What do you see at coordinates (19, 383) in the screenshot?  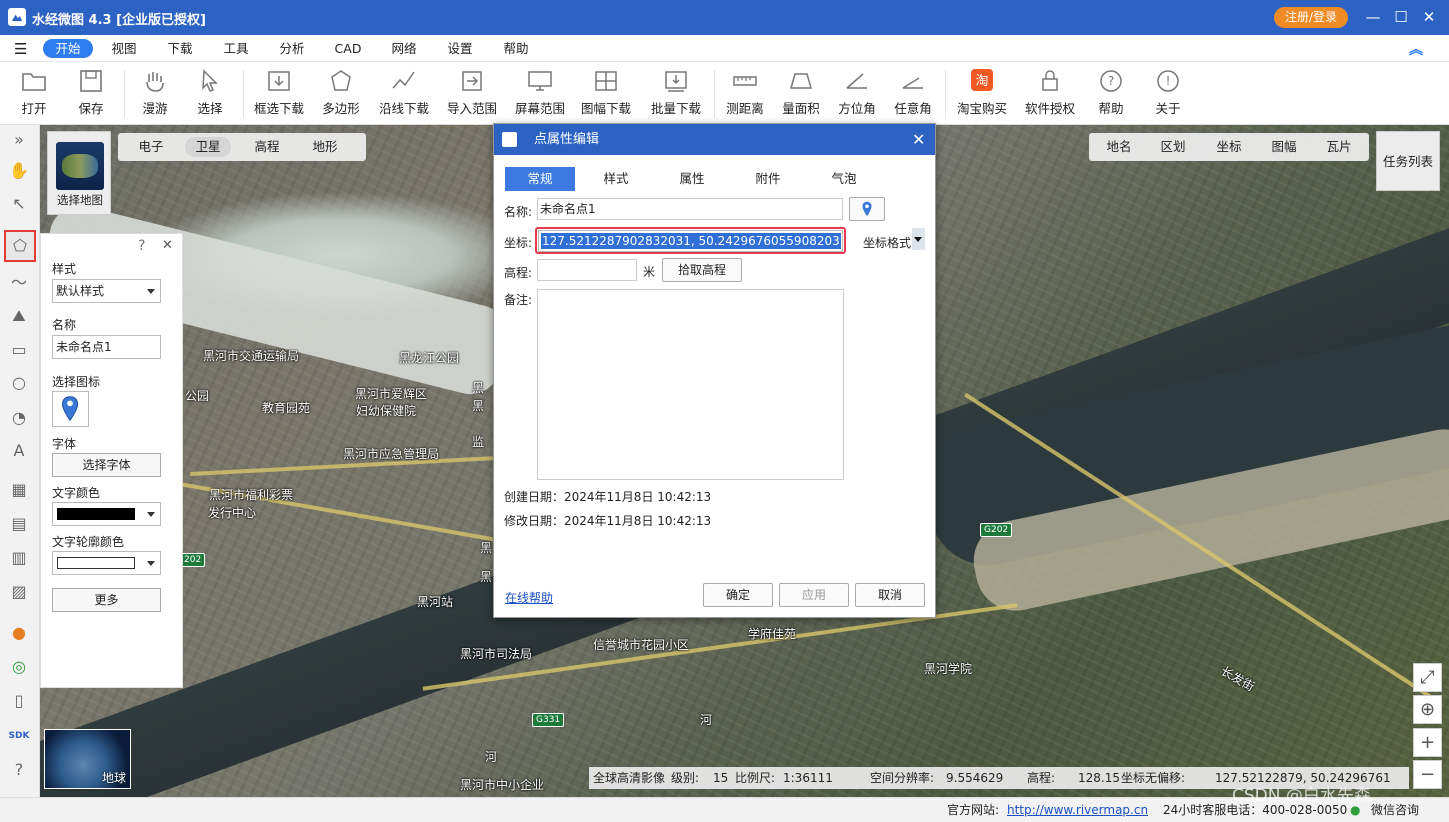 I see `circle-tool-icon: ○` at bounding box center [19, 383].